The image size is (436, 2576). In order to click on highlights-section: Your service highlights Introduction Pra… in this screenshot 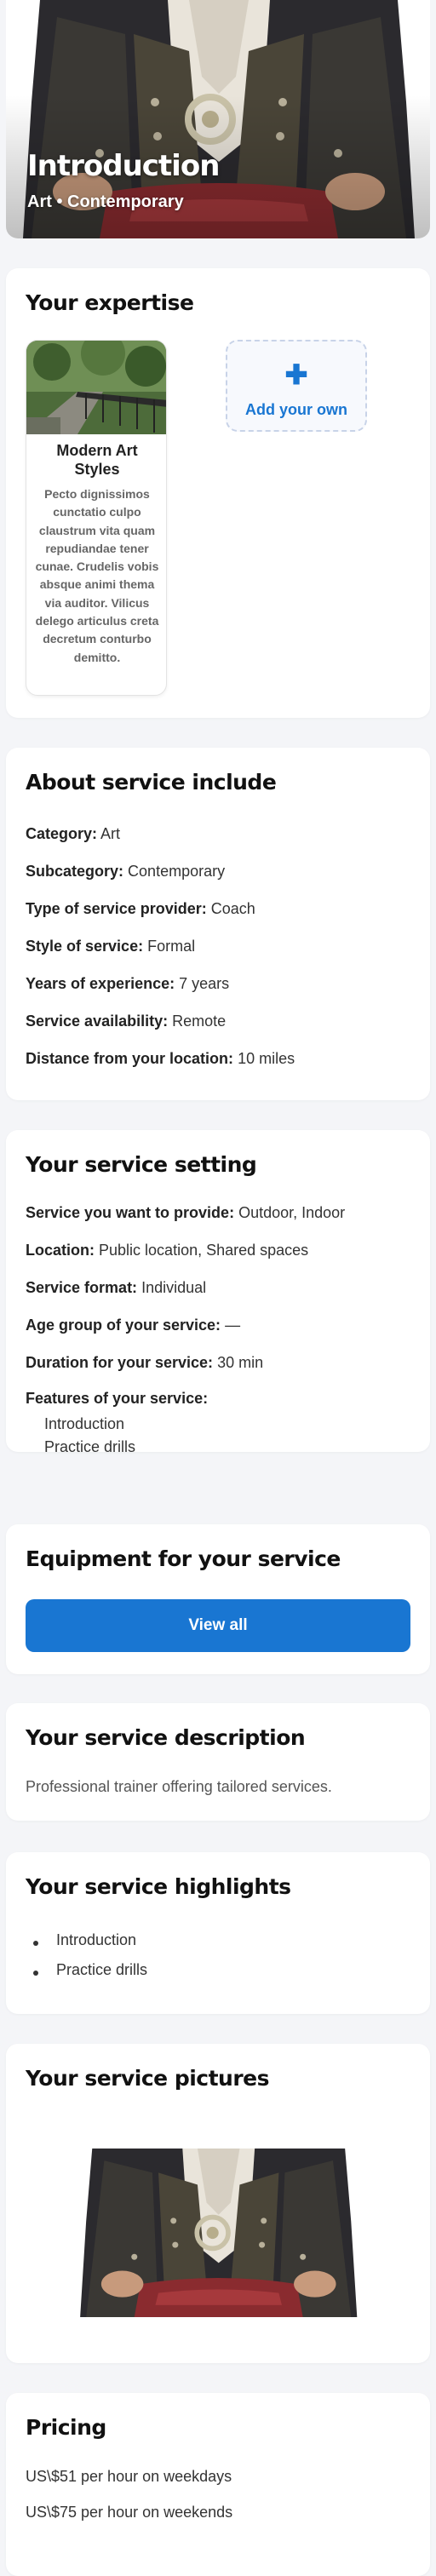, I will do `click(218, 1933)`.